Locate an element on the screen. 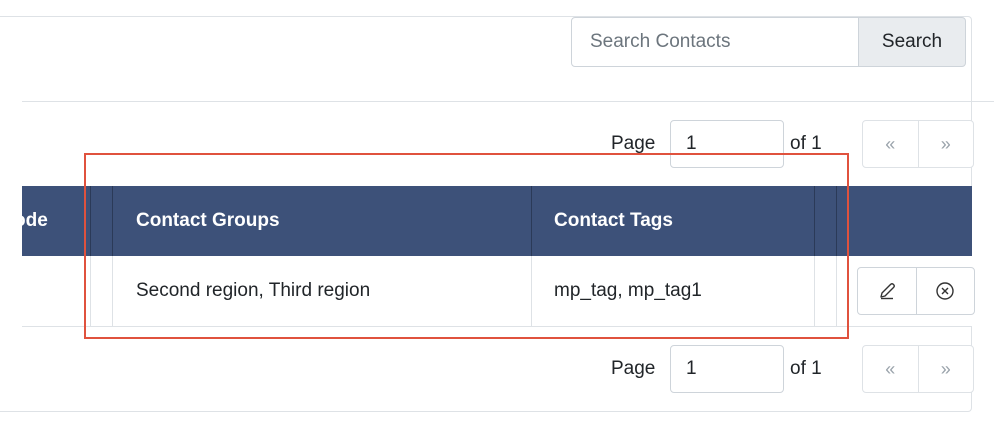  pagination-bottom: « » is located at coordinates (918, 369).